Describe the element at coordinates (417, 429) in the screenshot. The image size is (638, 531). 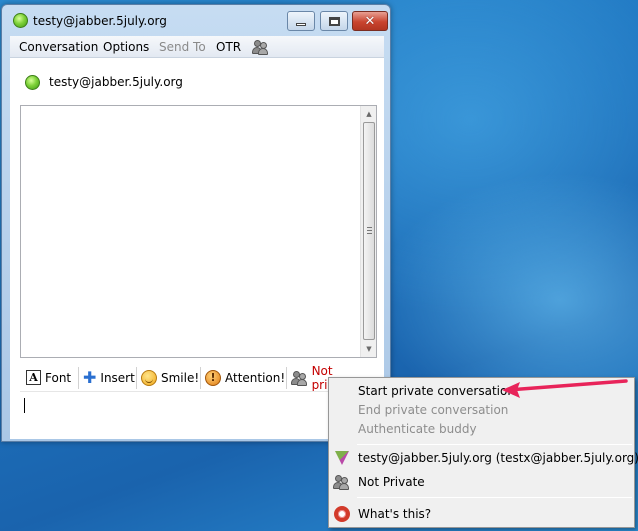
I see `menu-item-authenticate: Authenticate buddy` at that location.